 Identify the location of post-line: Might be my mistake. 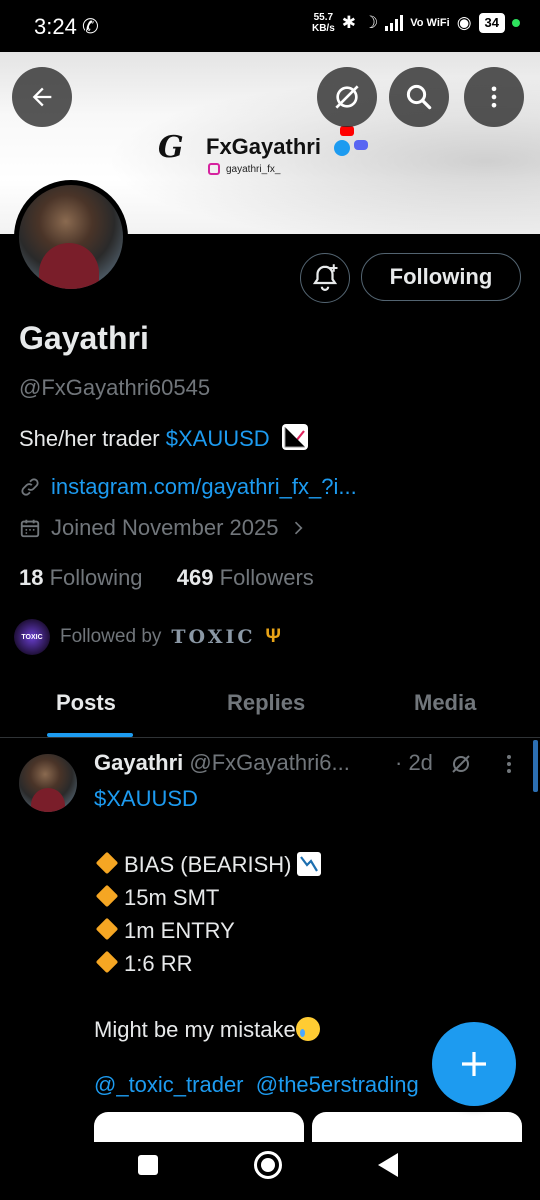
(207, 1029).